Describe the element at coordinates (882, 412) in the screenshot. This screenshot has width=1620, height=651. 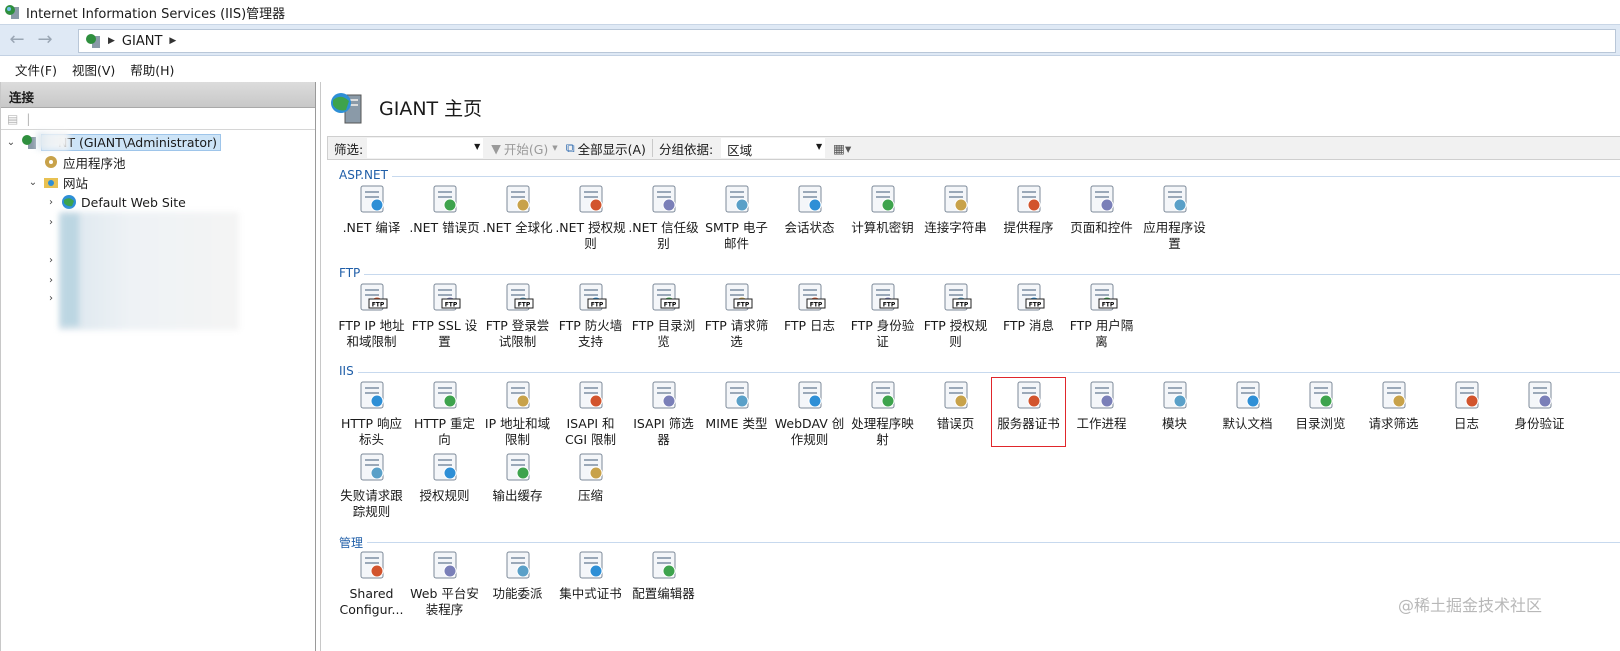
I see `feature-item: 处理程序映射` at that location.